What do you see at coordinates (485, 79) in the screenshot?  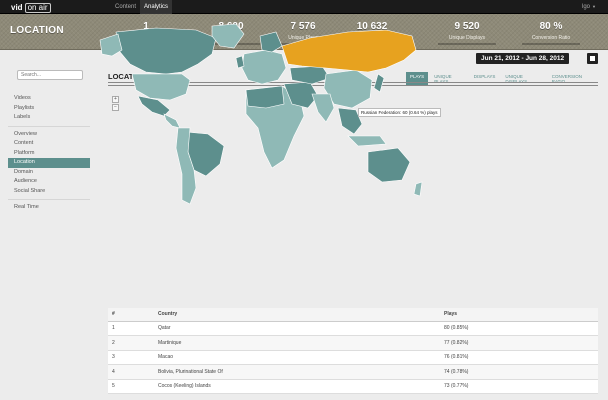 I see `tab-displays: DISPLAYS` at bounding box center [485, 79].